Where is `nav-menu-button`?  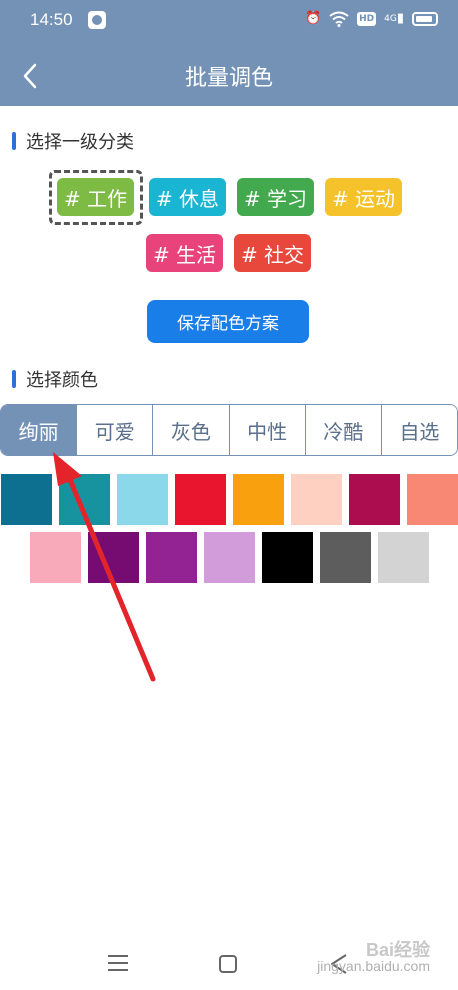
nav-menu-button is located at coordinates (118, 964).